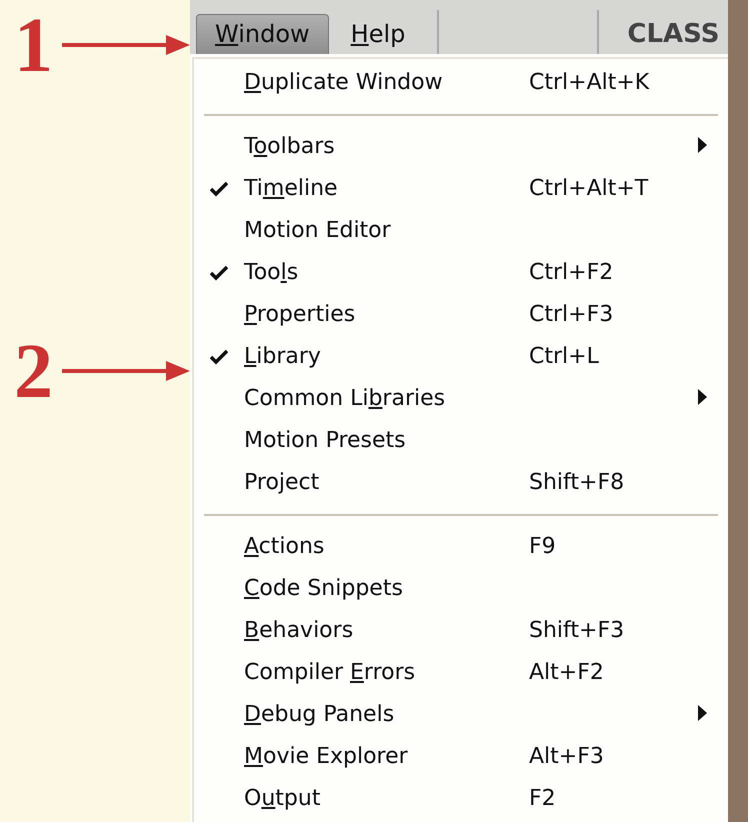 This screenshot has height=822, width=748. Describe the element at coordinates (571, 273) in the screenshot. I see `shortcut-label: Ctrl+F2` at that location.